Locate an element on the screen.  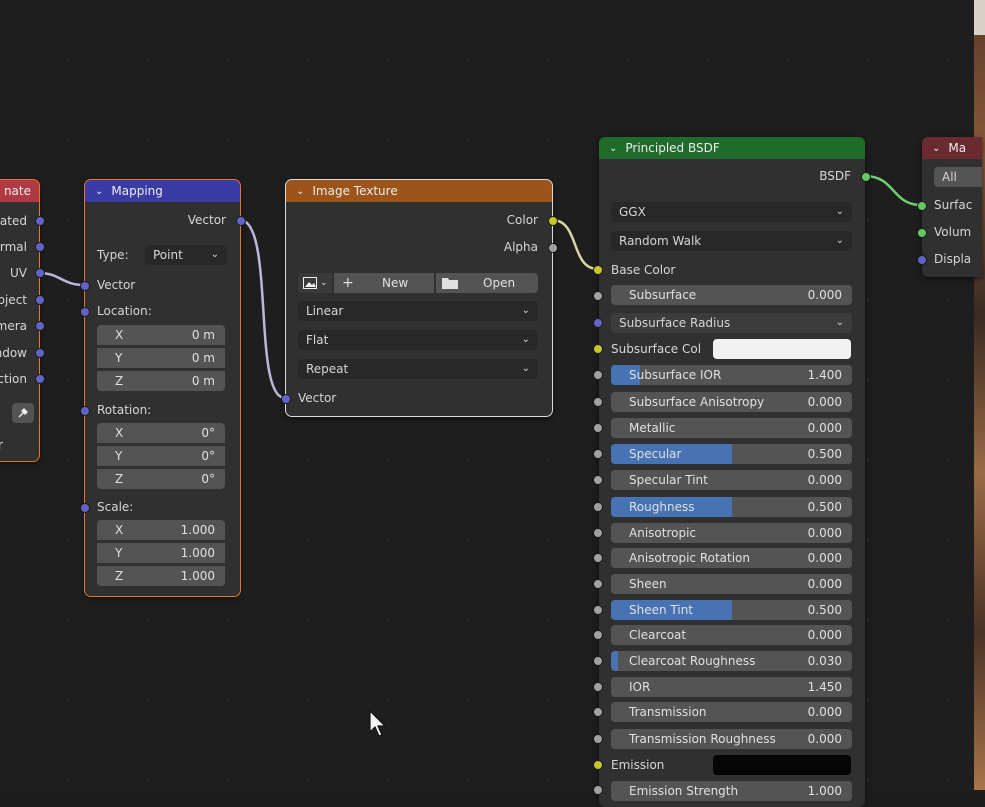
socket-subsurface-ior is located at coordinates (598, 375).